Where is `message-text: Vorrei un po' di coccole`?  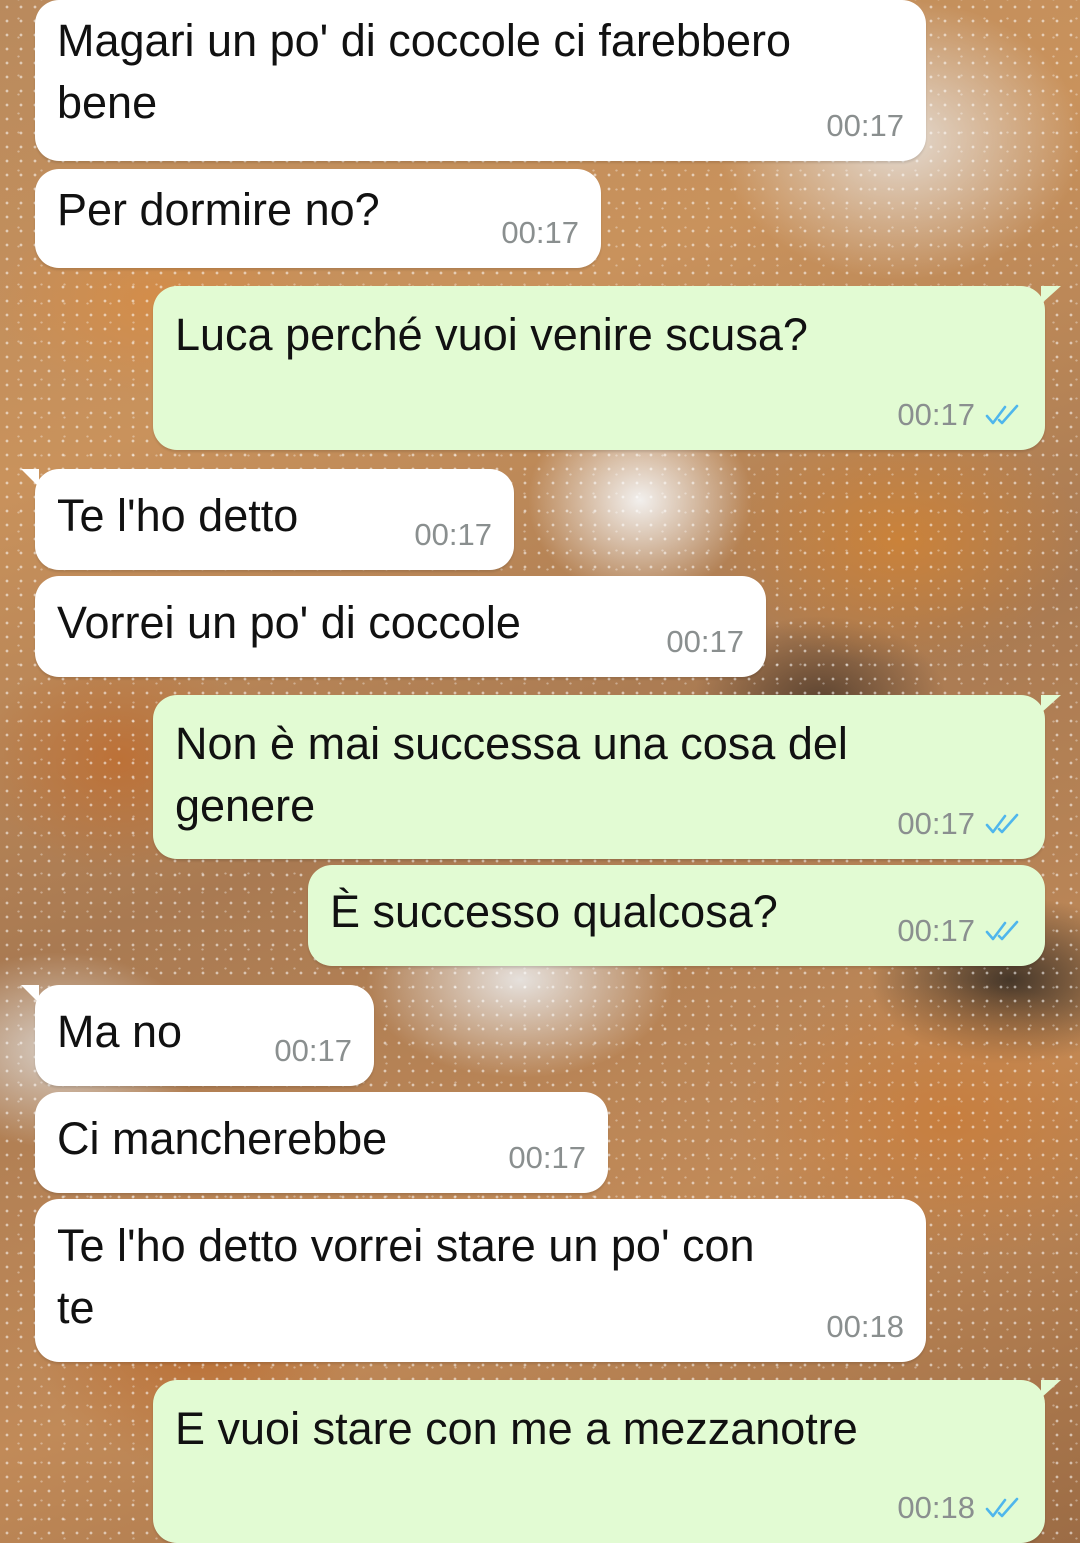
message-text: Vorrei un po' di coccole is located at coordinates (289, 623).